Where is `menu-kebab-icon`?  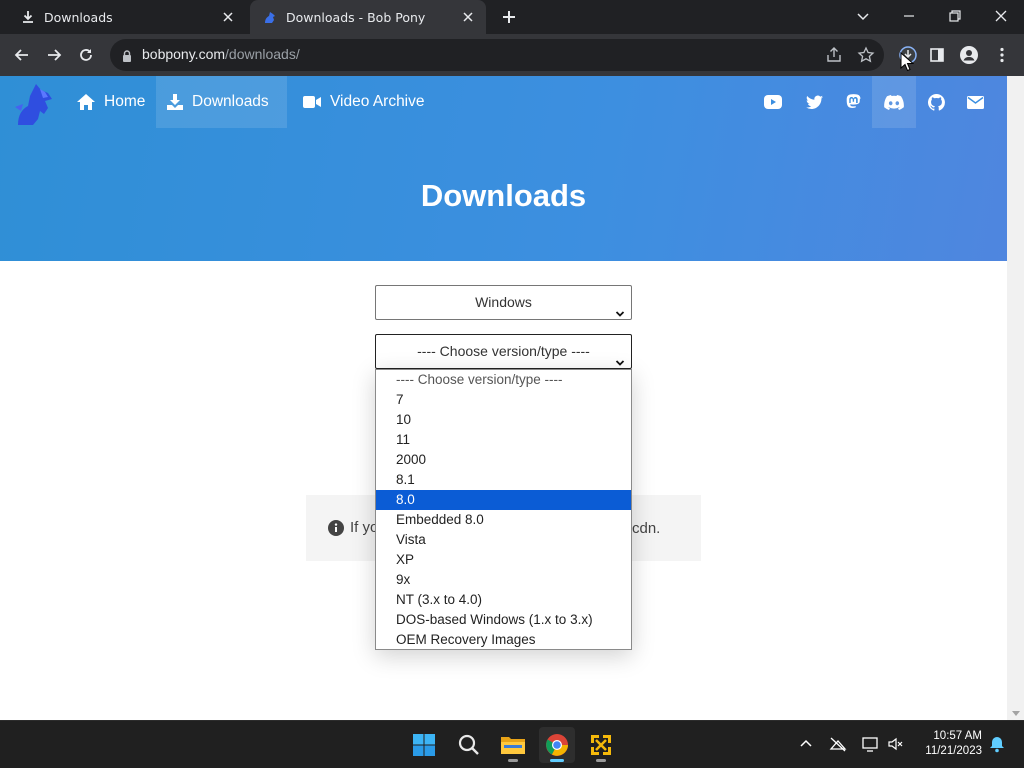
menu-kebab-icon is located at coordinates (1002, 55).